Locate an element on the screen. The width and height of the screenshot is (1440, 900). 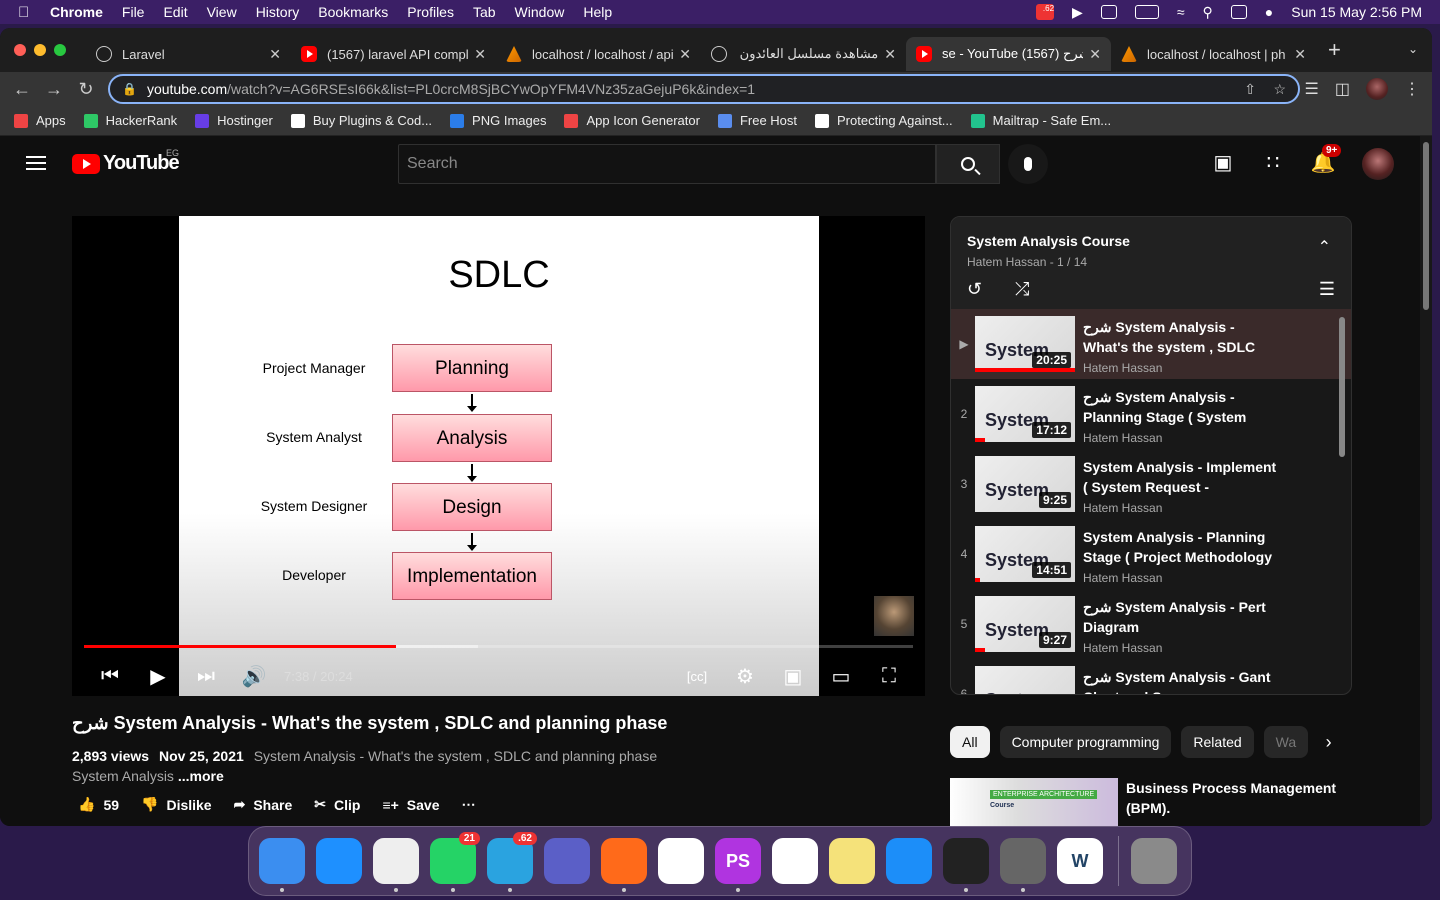
menu-app-name: Chrome is located at coordinates (76, 12).